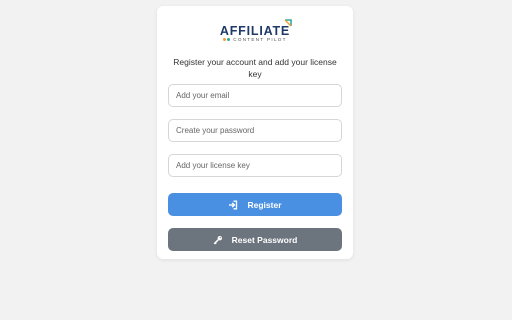  I want to click on email-input, so click(255, 95).